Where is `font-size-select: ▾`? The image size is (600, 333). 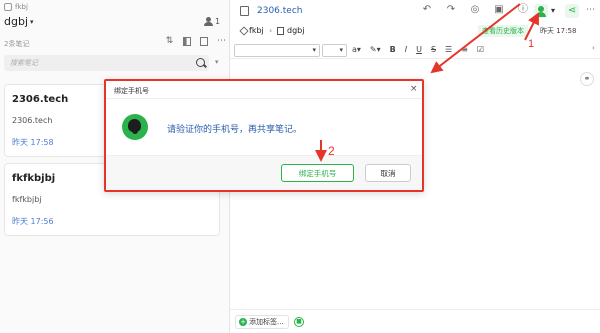
font-size-select: ▾ is located at coordinates (334, 50).